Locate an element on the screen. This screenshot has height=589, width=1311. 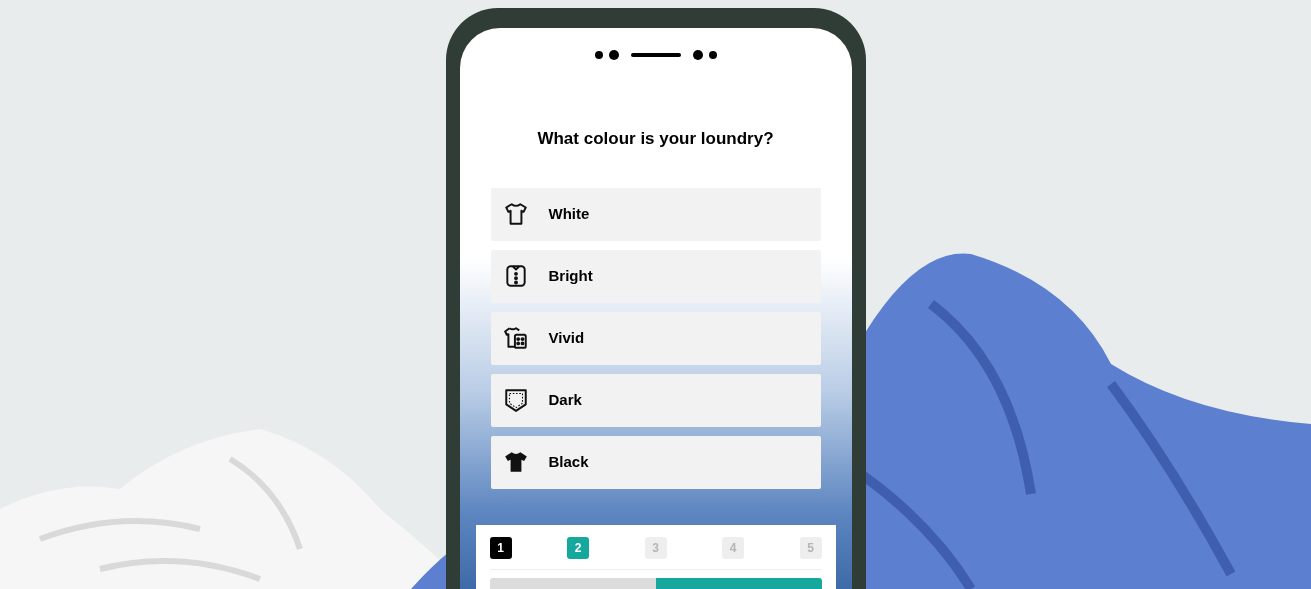
option-button: Black is located at coordinates (655, 462).